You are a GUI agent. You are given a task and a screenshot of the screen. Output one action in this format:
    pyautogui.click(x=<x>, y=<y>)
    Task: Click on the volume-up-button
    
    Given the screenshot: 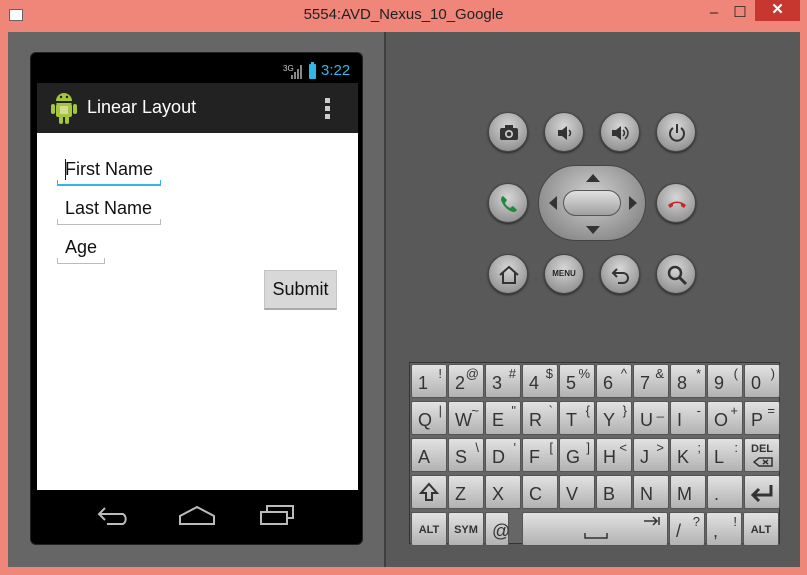 What is the action you would take?
    pyautogui.click(x=620, y=132)
    